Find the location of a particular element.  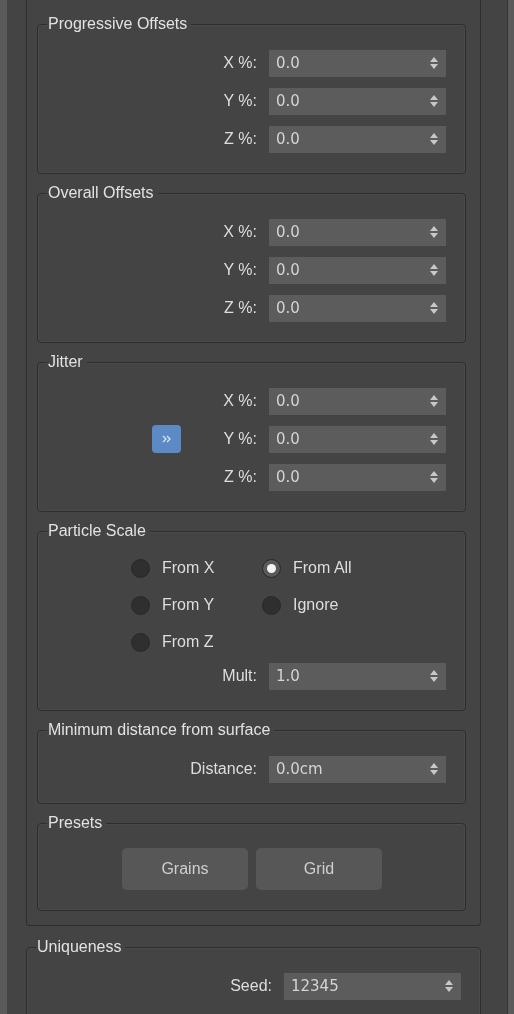

field-label: Seed: is located at coordinates (251, 986).